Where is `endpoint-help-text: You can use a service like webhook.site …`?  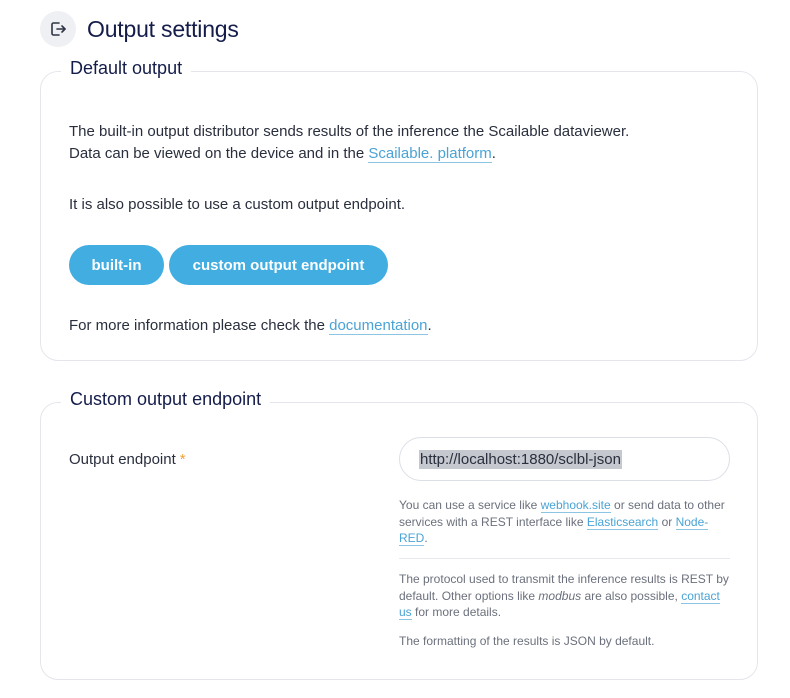
endpoint-help-text: You can use a service like webhook.site … is located at coordinates (566, 522).